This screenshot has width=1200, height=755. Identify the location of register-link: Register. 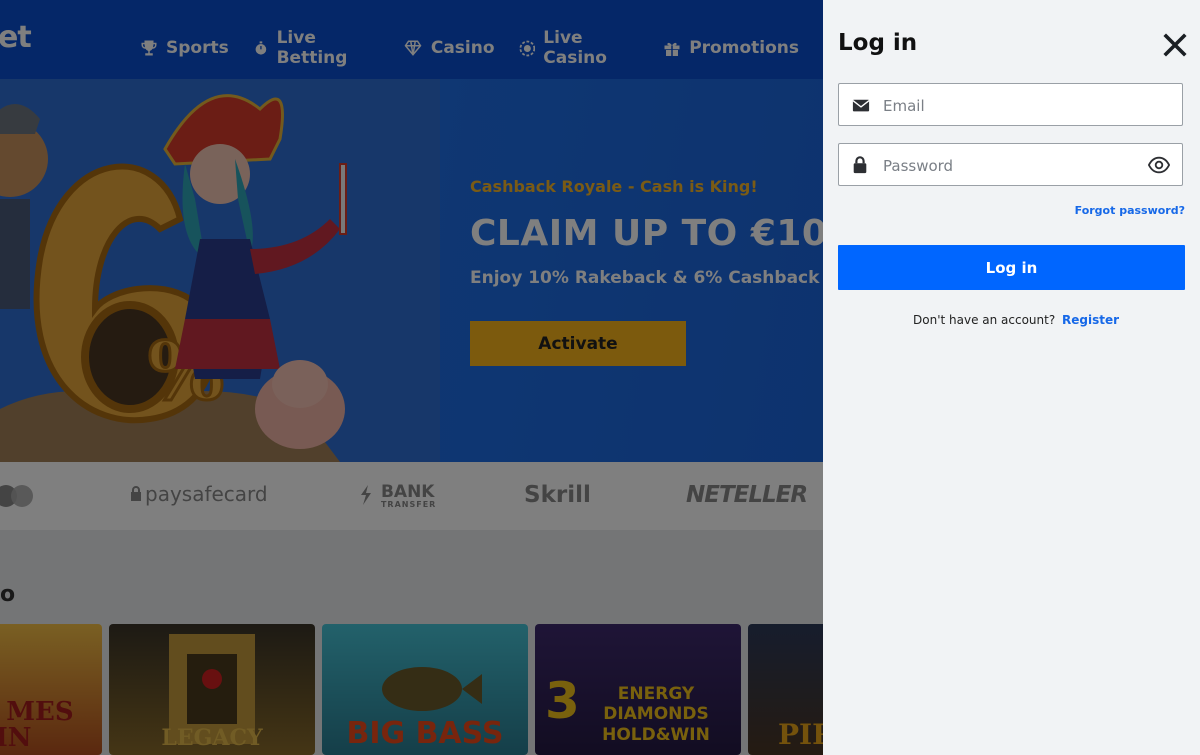
(1090, 320).